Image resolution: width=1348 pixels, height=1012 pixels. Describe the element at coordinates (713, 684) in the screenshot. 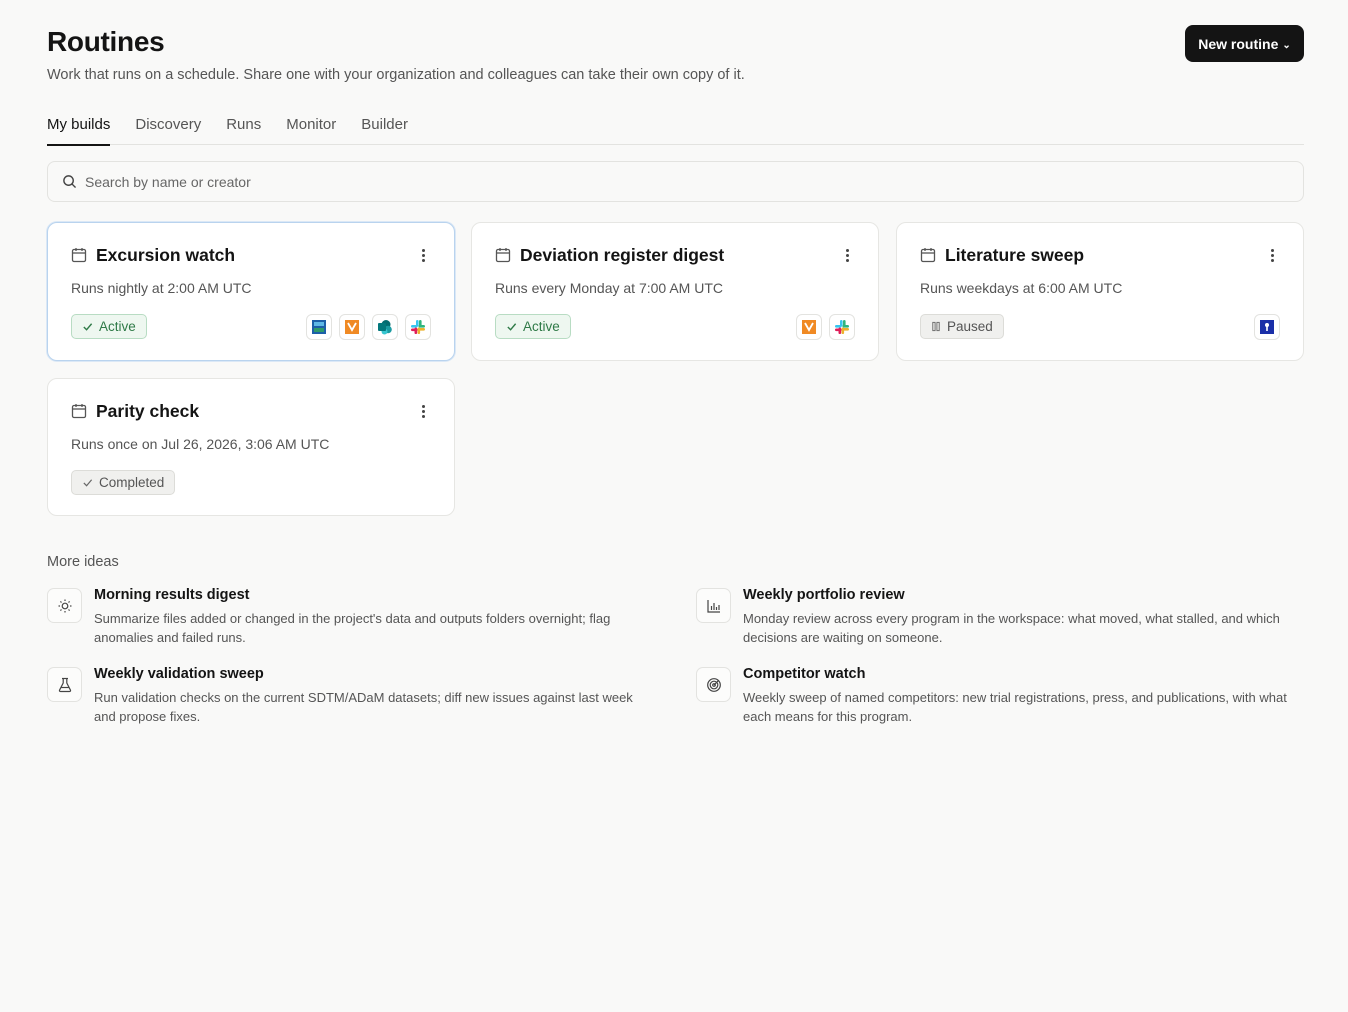

I see `radar-icon` at that location.